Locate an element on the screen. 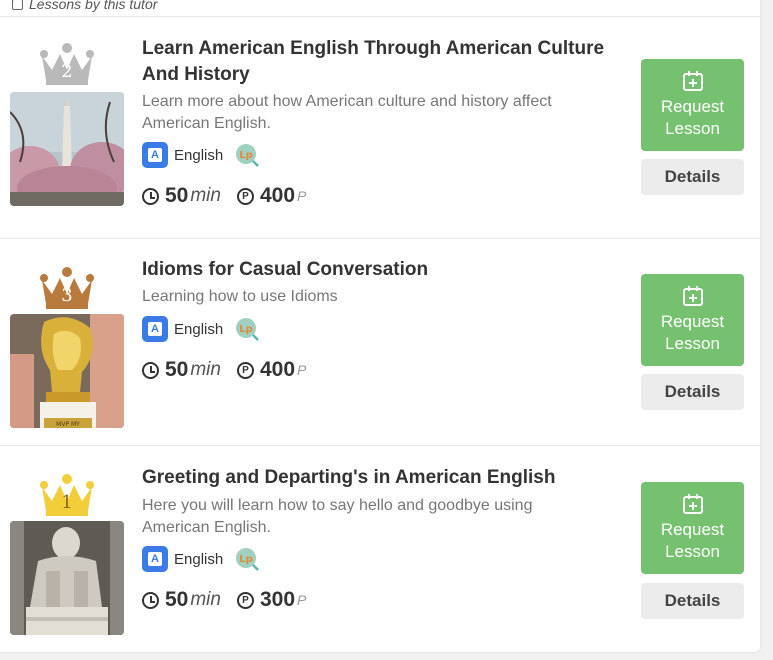 The image size is (773, 660). lesson-description: Learning how to use Idioms is located at coordinates (240, 296).